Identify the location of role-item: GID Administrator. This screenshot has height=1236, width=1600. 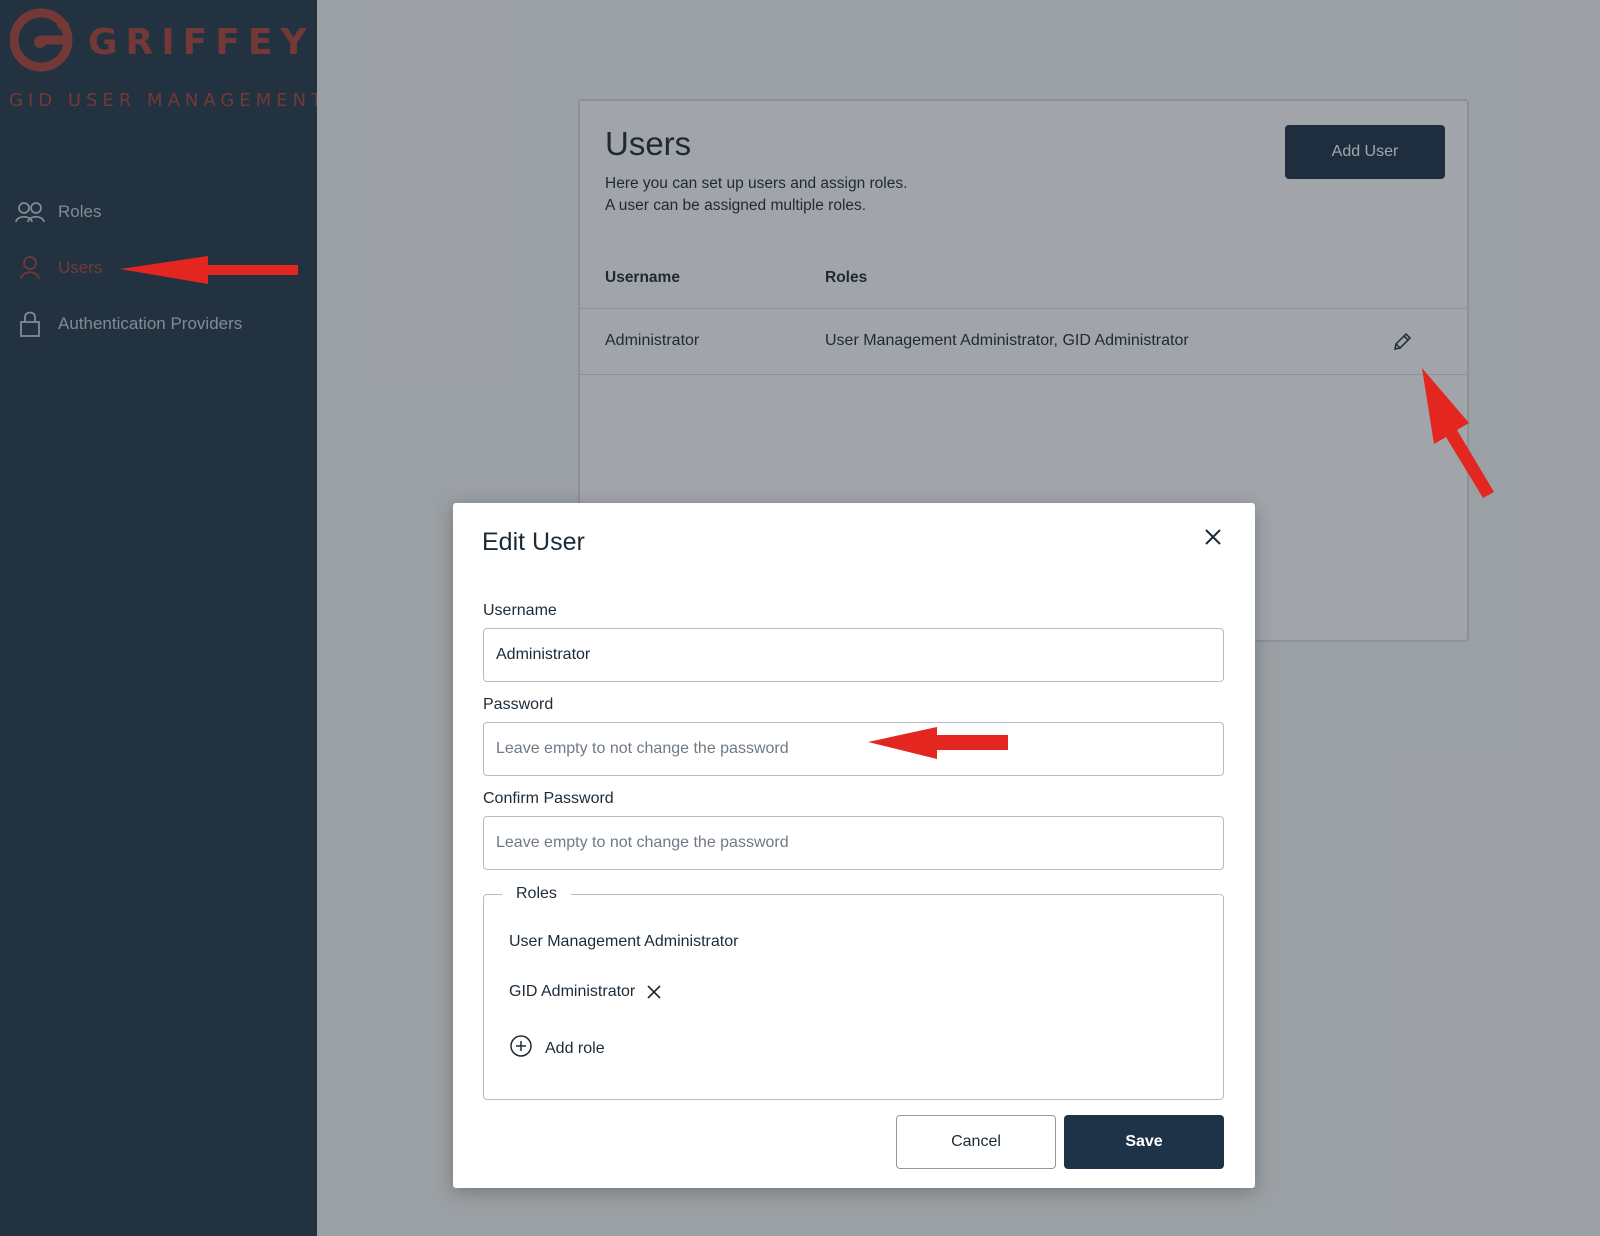
(586, 992).